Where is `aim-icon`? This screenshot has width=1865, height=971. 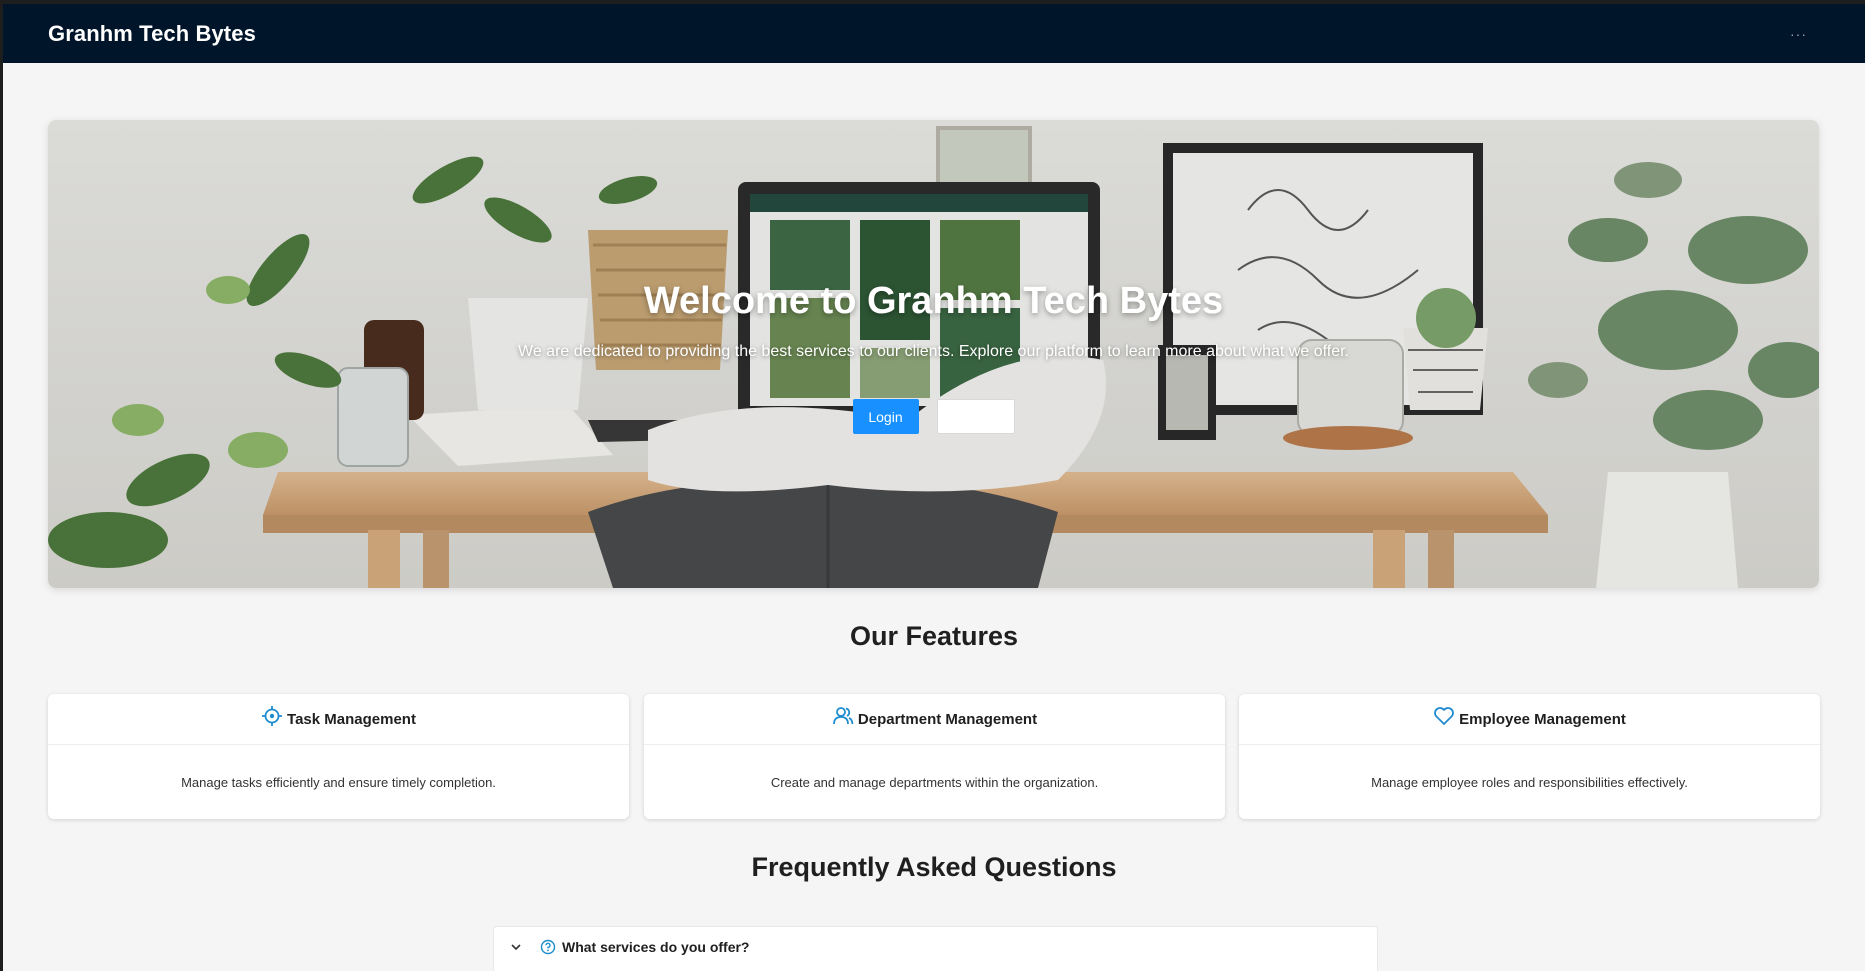
aim-icon is located at coordinates (272, 716).